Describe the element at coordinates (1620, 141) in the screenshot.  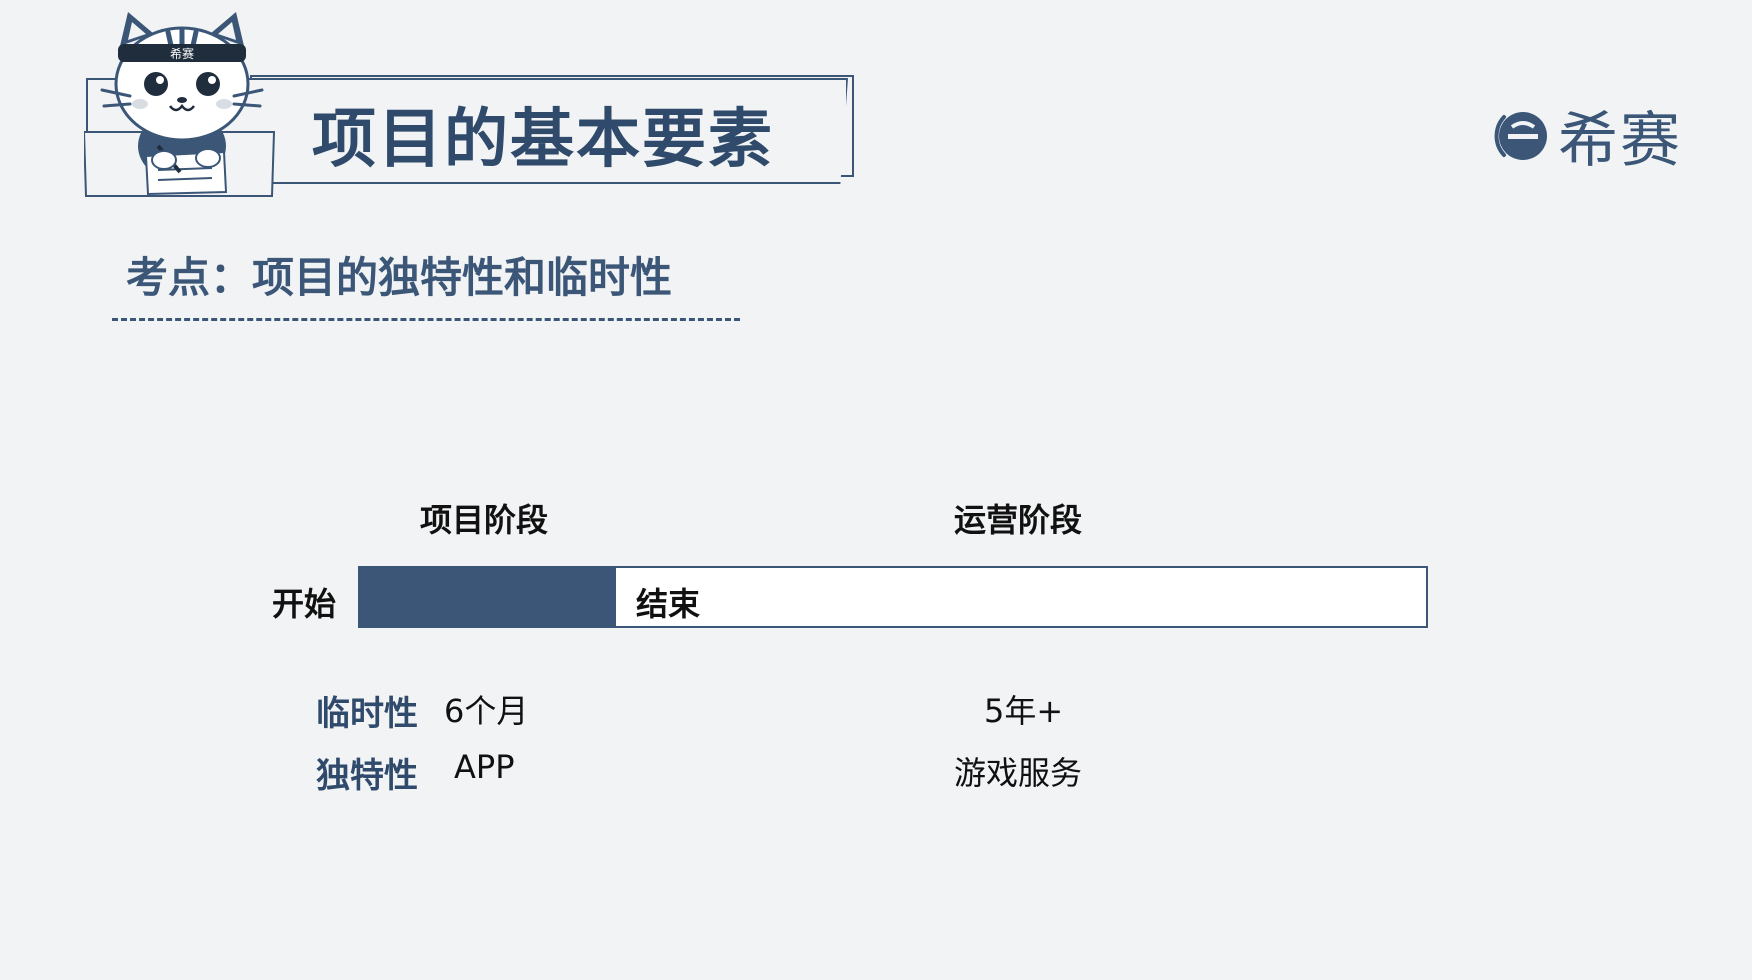
I see `brand-name: 希赛` at that location.